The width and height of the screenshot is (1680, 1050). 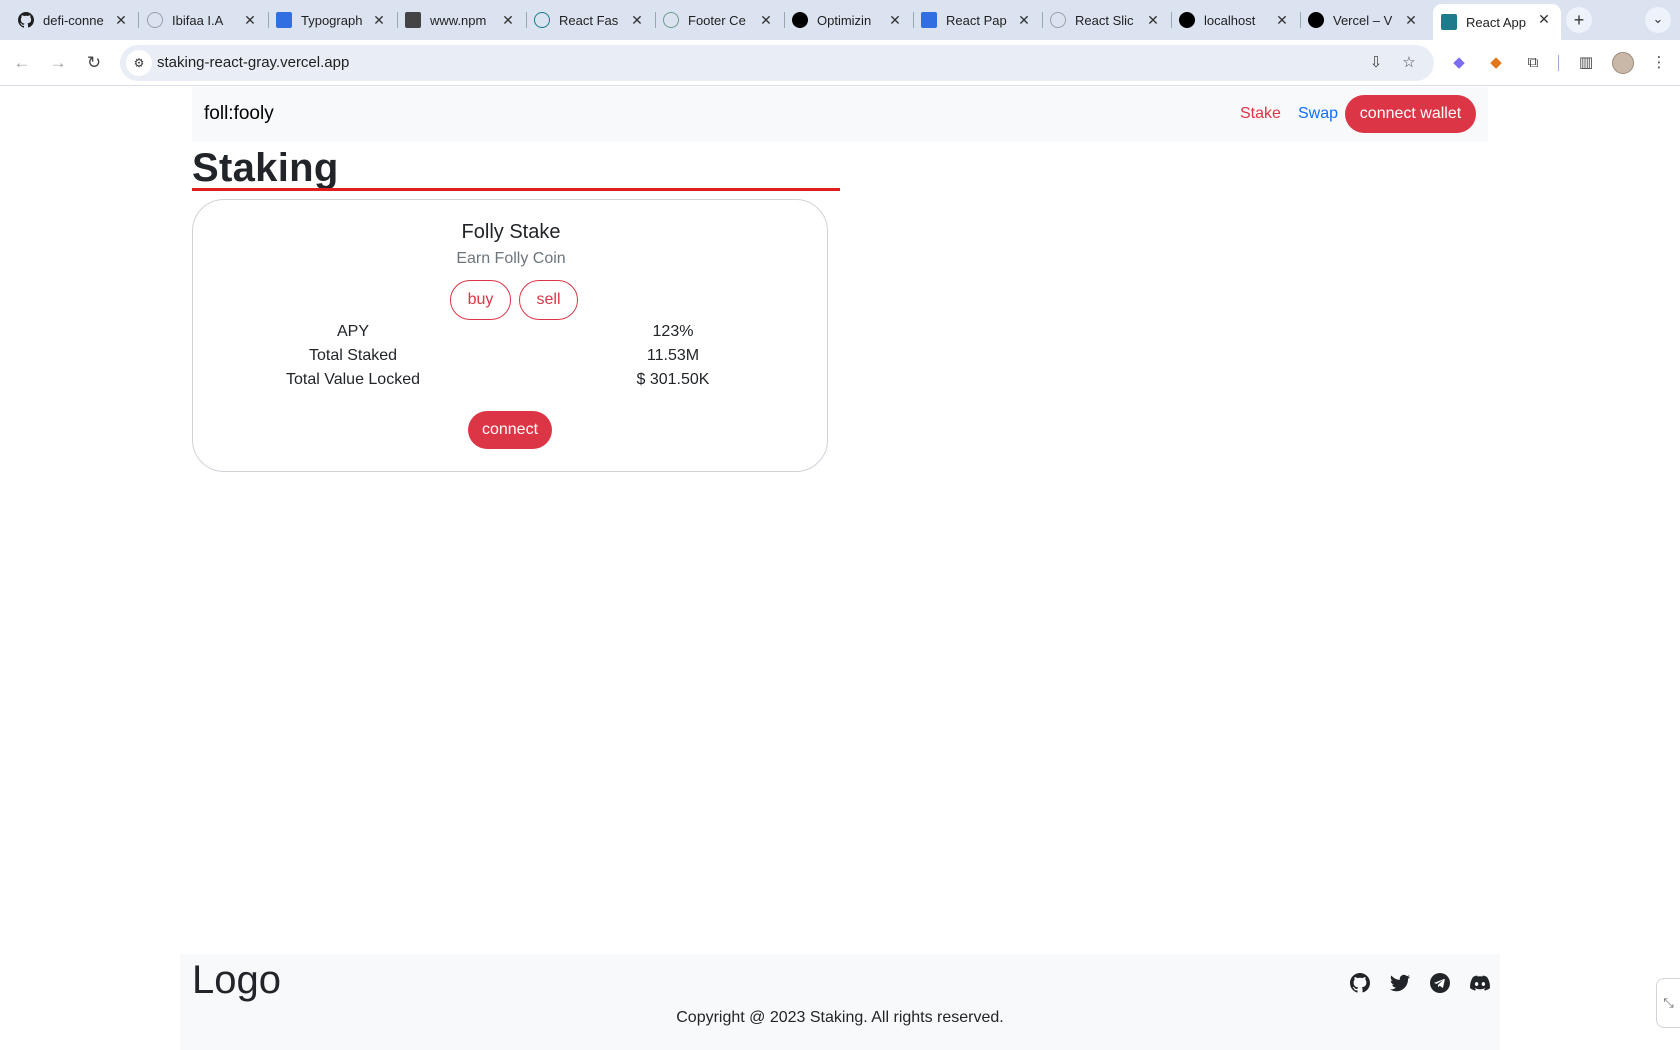 I want to click on tab: localhost ✕, so click(x=1235, y=20).